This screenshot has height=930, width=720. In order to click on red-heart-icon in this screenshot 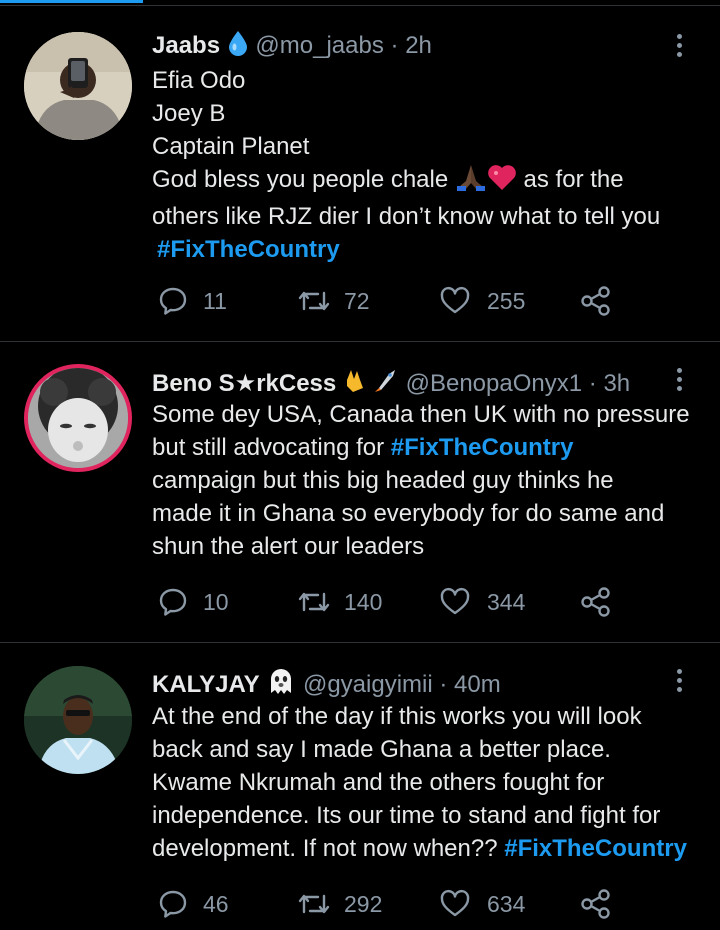, I will do `click(502, 181)`.